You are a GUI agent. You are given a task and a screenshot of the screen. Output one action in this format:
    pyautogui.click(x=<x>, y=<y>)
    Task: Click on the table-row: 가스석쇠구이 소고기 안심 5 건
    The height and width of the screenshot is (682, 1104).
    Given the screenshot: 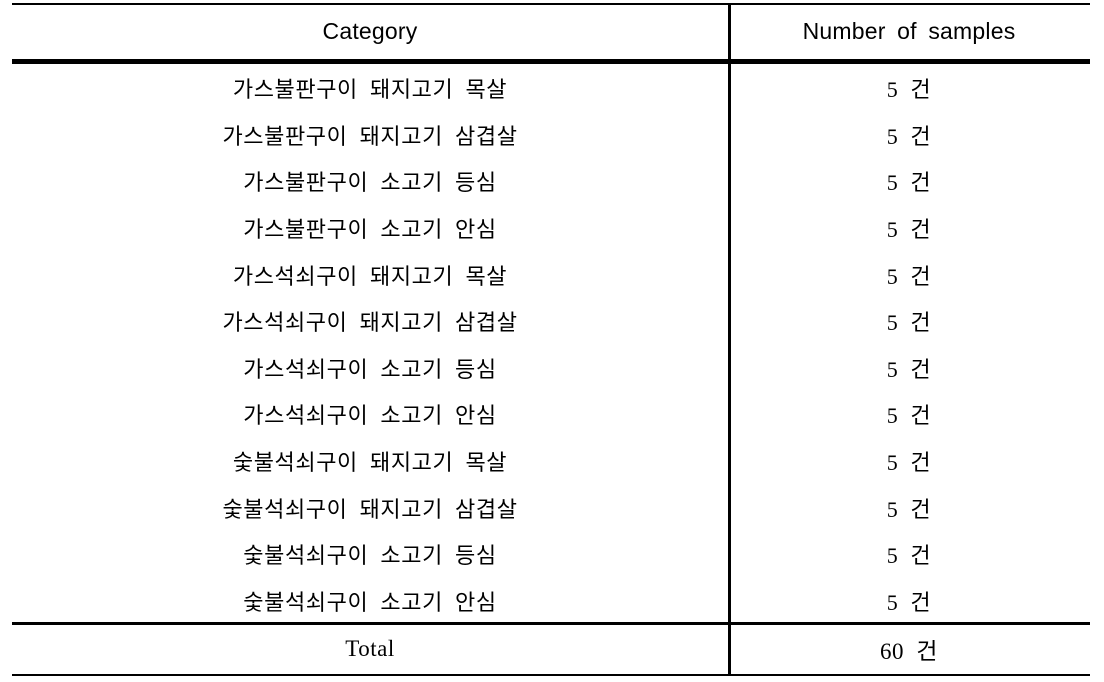 What is the action you would take?
    pyautogui.click(x=551, y=414)
    